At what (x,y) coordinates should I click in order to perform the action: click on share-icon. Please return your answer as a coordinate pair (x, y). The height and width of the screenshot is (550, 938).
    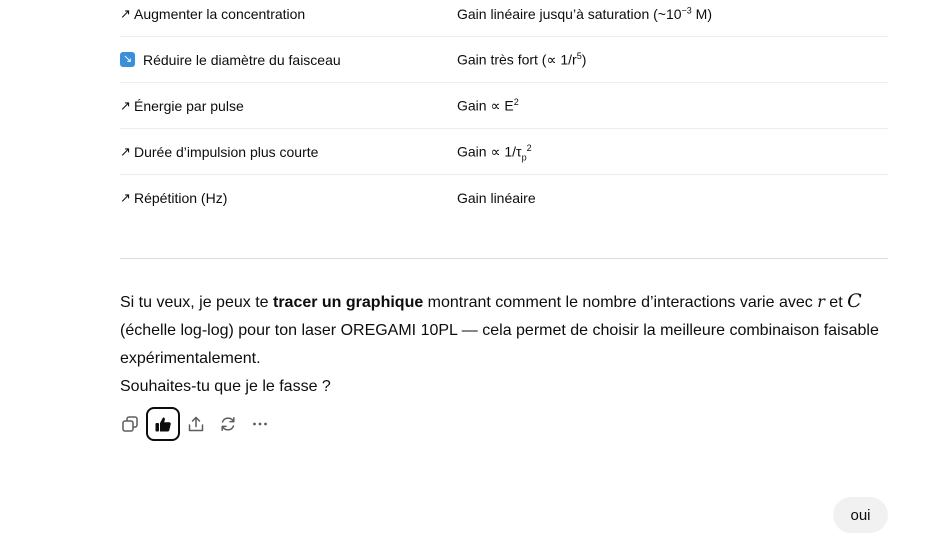
    Looking at the image, I should click on (196, 424).